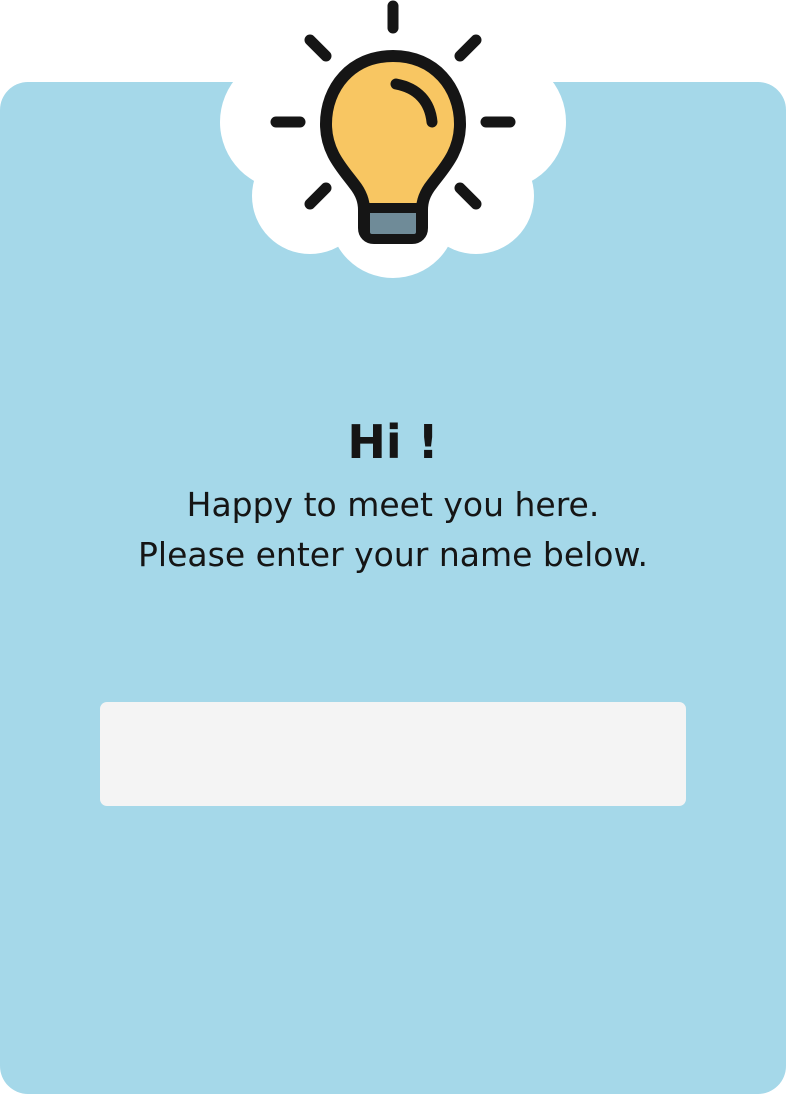  I want to click on greeting-line-1: Happy to meet you here., so click(393, 504).